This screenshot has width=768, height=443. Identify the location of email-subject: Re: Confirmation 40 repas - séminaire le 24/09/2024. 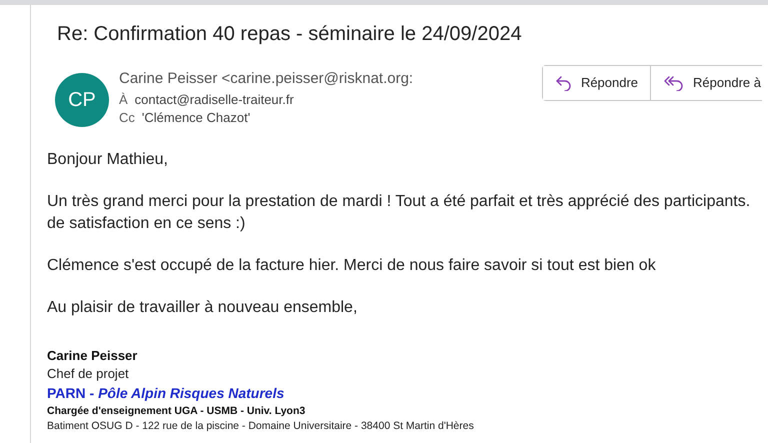
(290, 34).